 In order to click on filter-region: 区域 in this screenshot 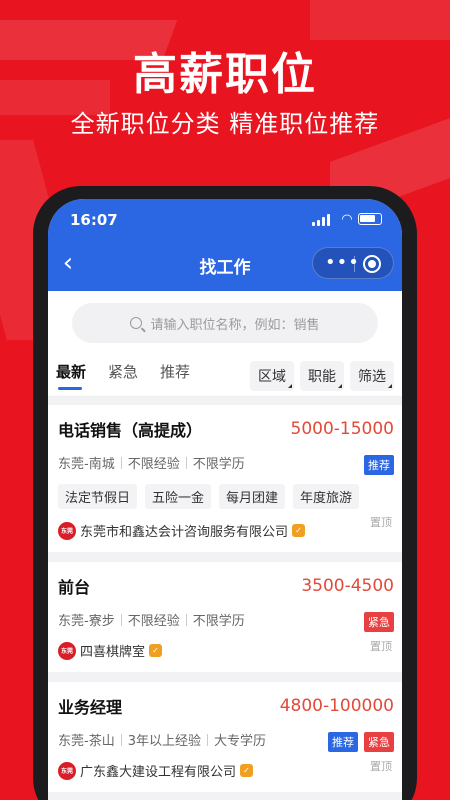, I will do `click(272, 376)`.